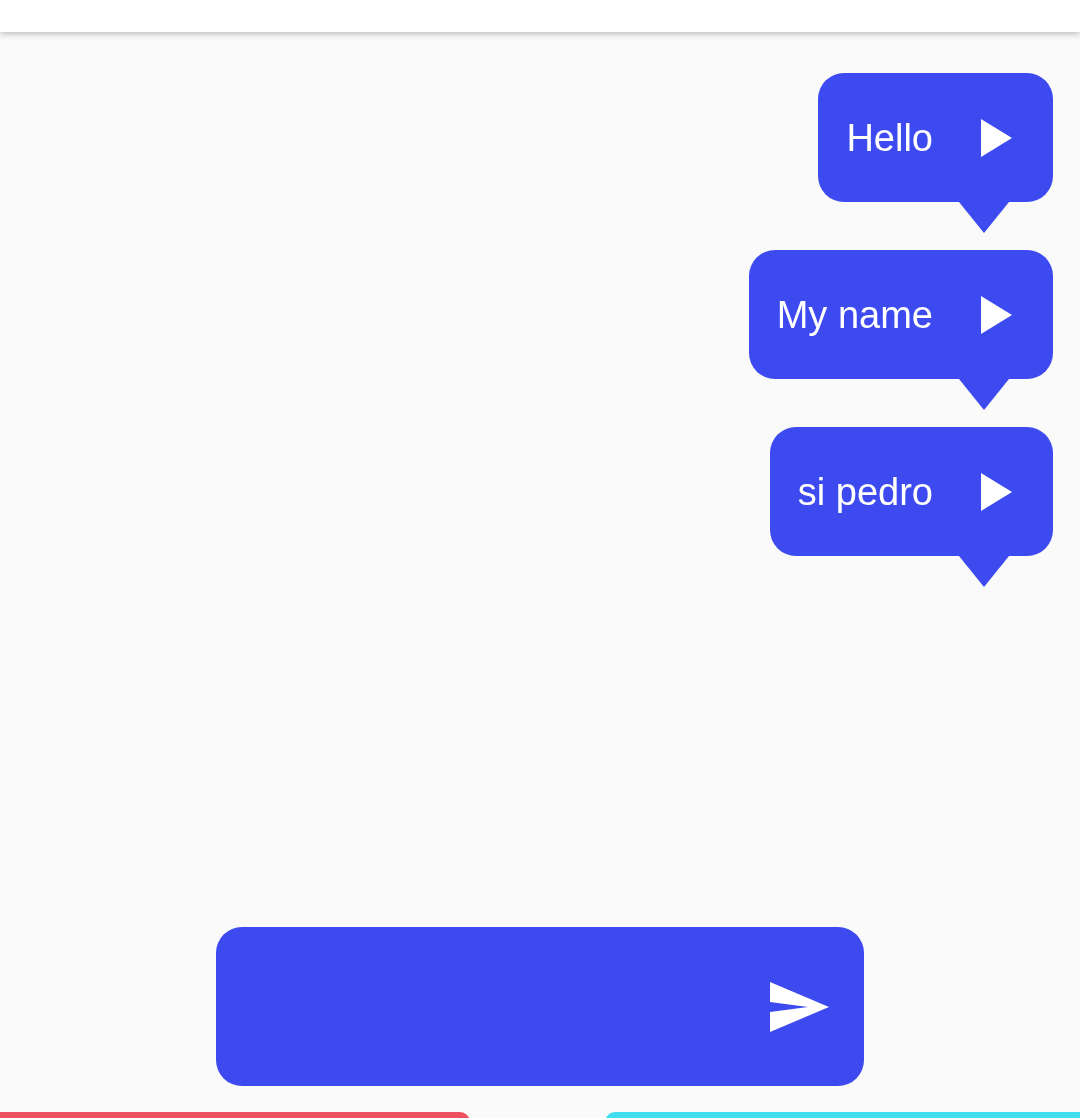 This screenshot has height=1118, width=1080. What do you see at coordinates (865, 491) in the screenshot?
I see `message-text: si pedro` at bounding box center [865, 491].